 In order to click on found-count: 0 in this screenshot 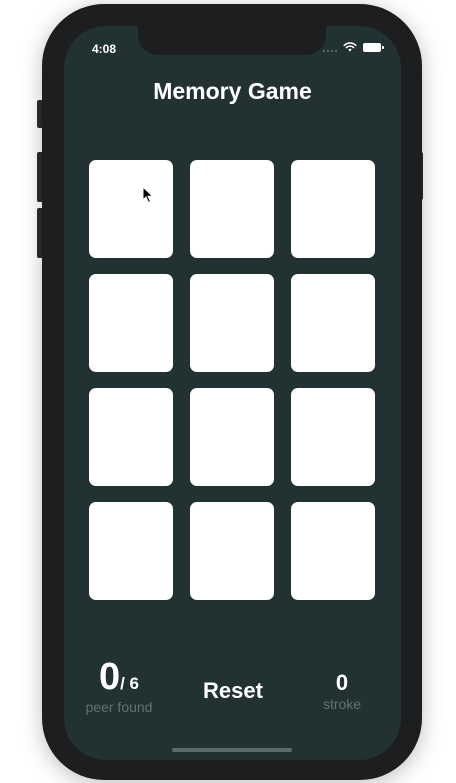, I will do `click(109, 677)`.